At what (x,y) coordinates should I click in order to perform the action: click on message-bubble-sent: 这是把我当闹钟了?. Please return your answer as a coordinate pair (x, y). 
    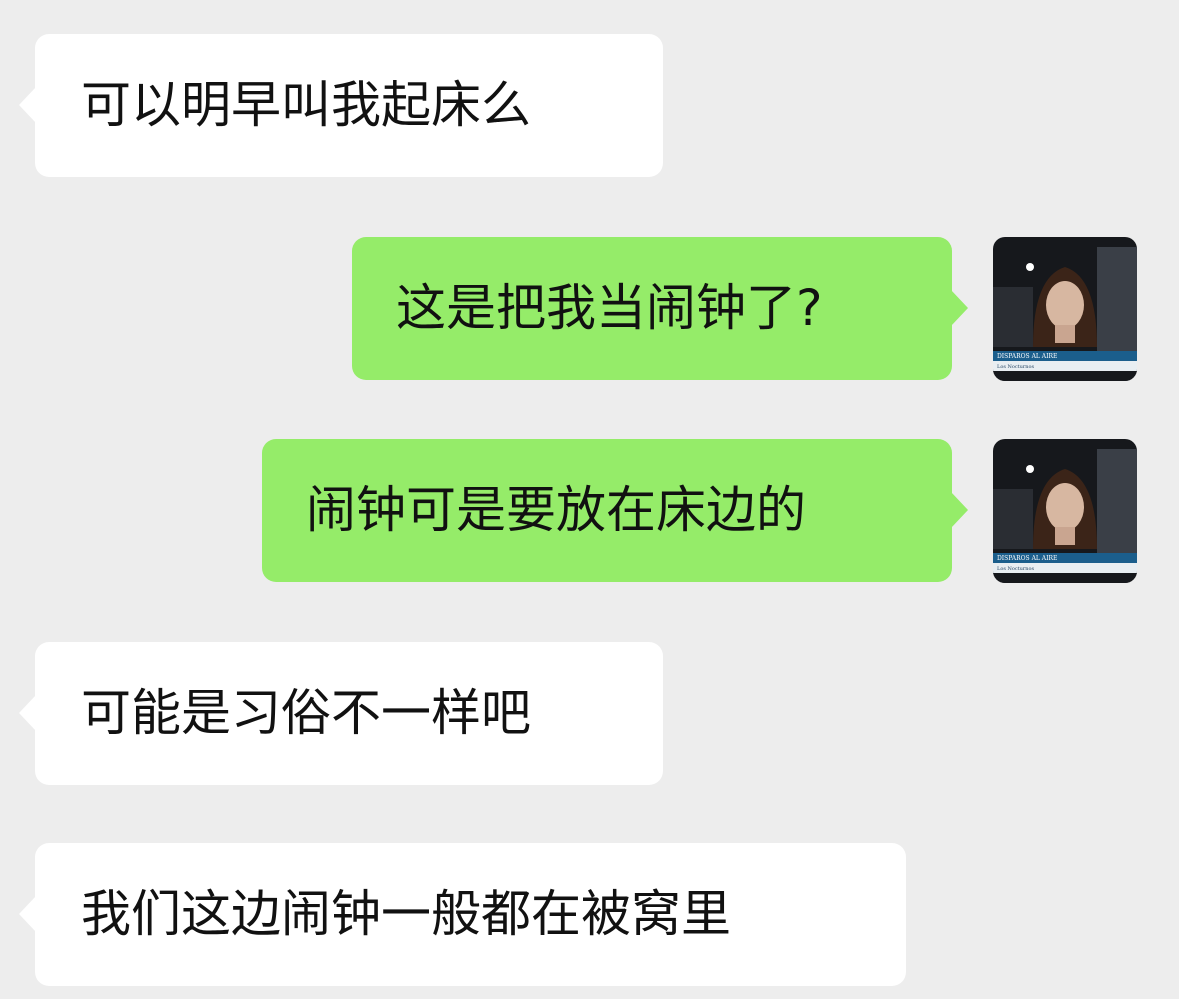
    Looking at the image, I should click on (660, 308).